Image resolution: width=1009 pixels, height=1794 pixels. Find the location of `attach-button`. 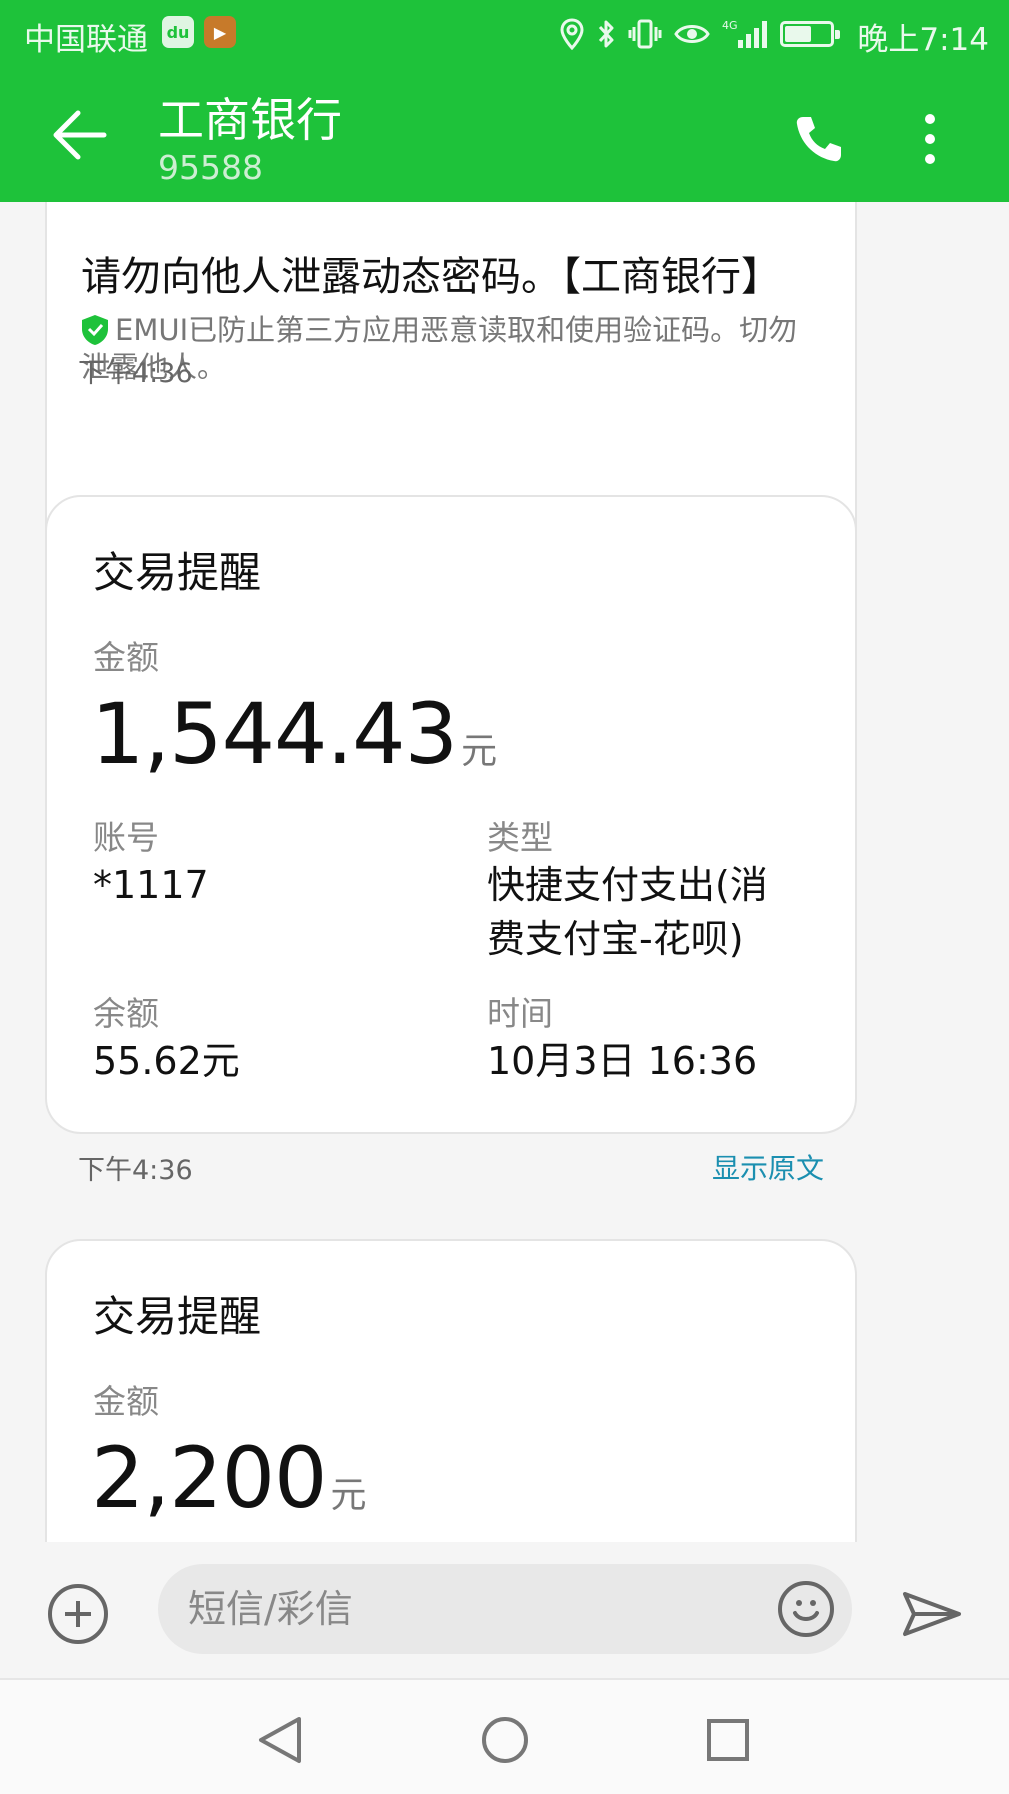

attach-button is located at coordinates (78, 1614).